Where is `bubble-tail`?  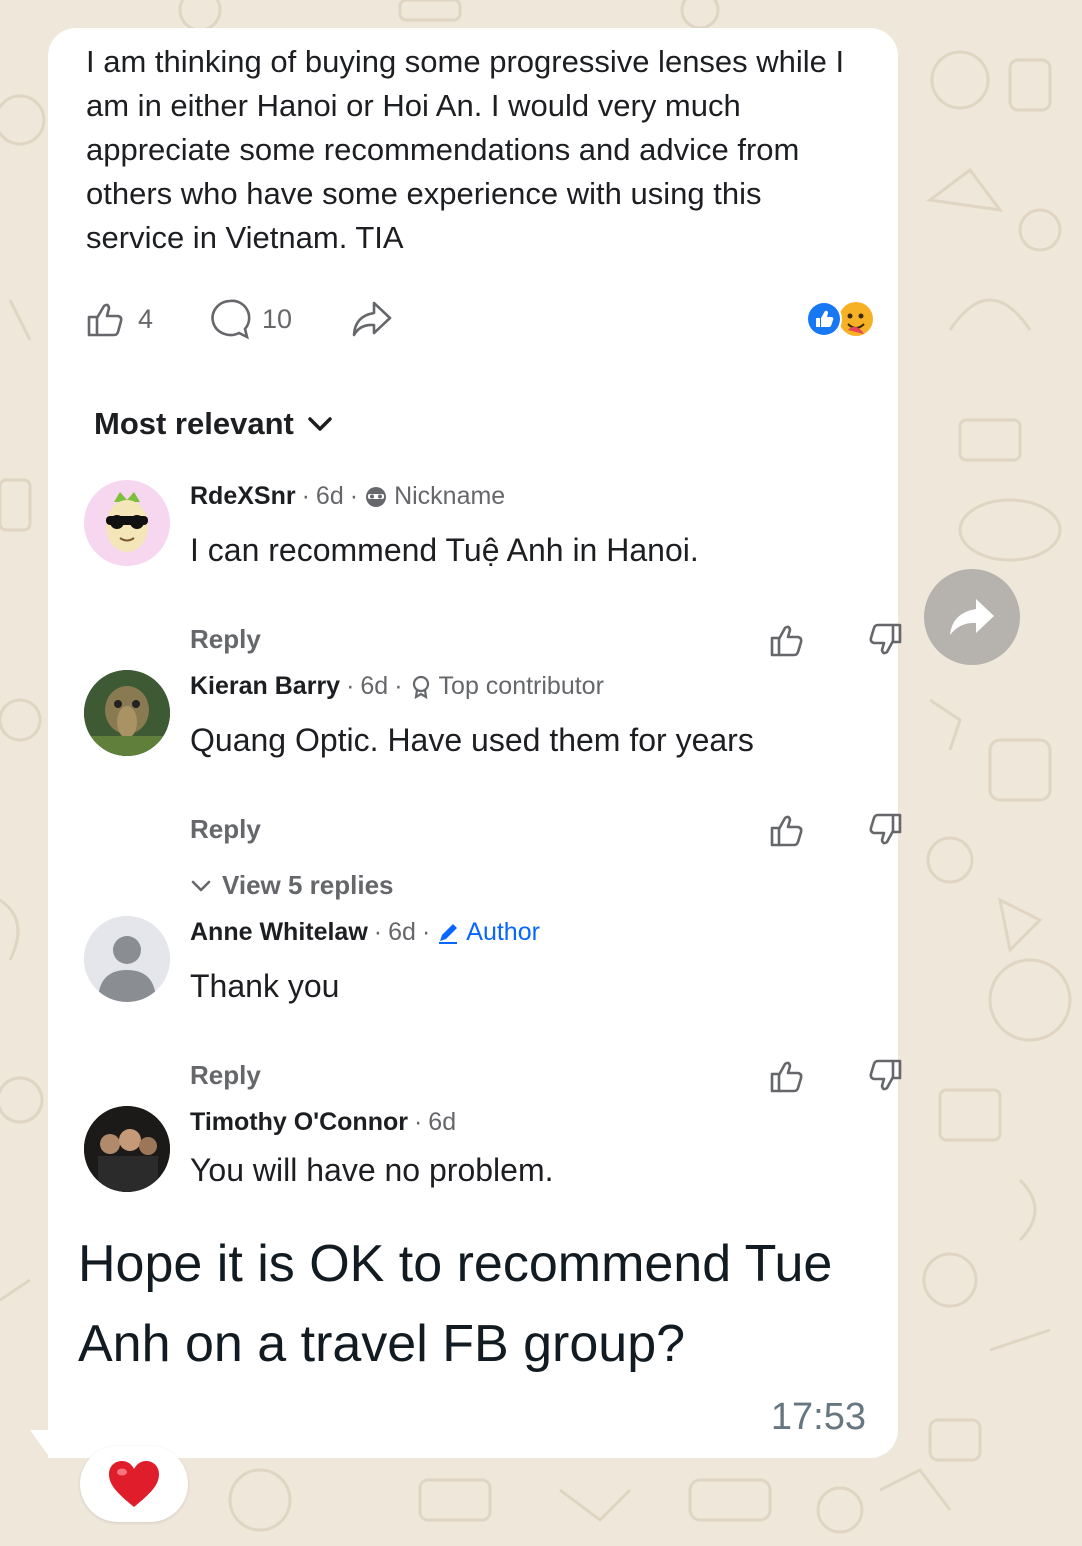 bubble-tail is located at coordinates (40, 1444).